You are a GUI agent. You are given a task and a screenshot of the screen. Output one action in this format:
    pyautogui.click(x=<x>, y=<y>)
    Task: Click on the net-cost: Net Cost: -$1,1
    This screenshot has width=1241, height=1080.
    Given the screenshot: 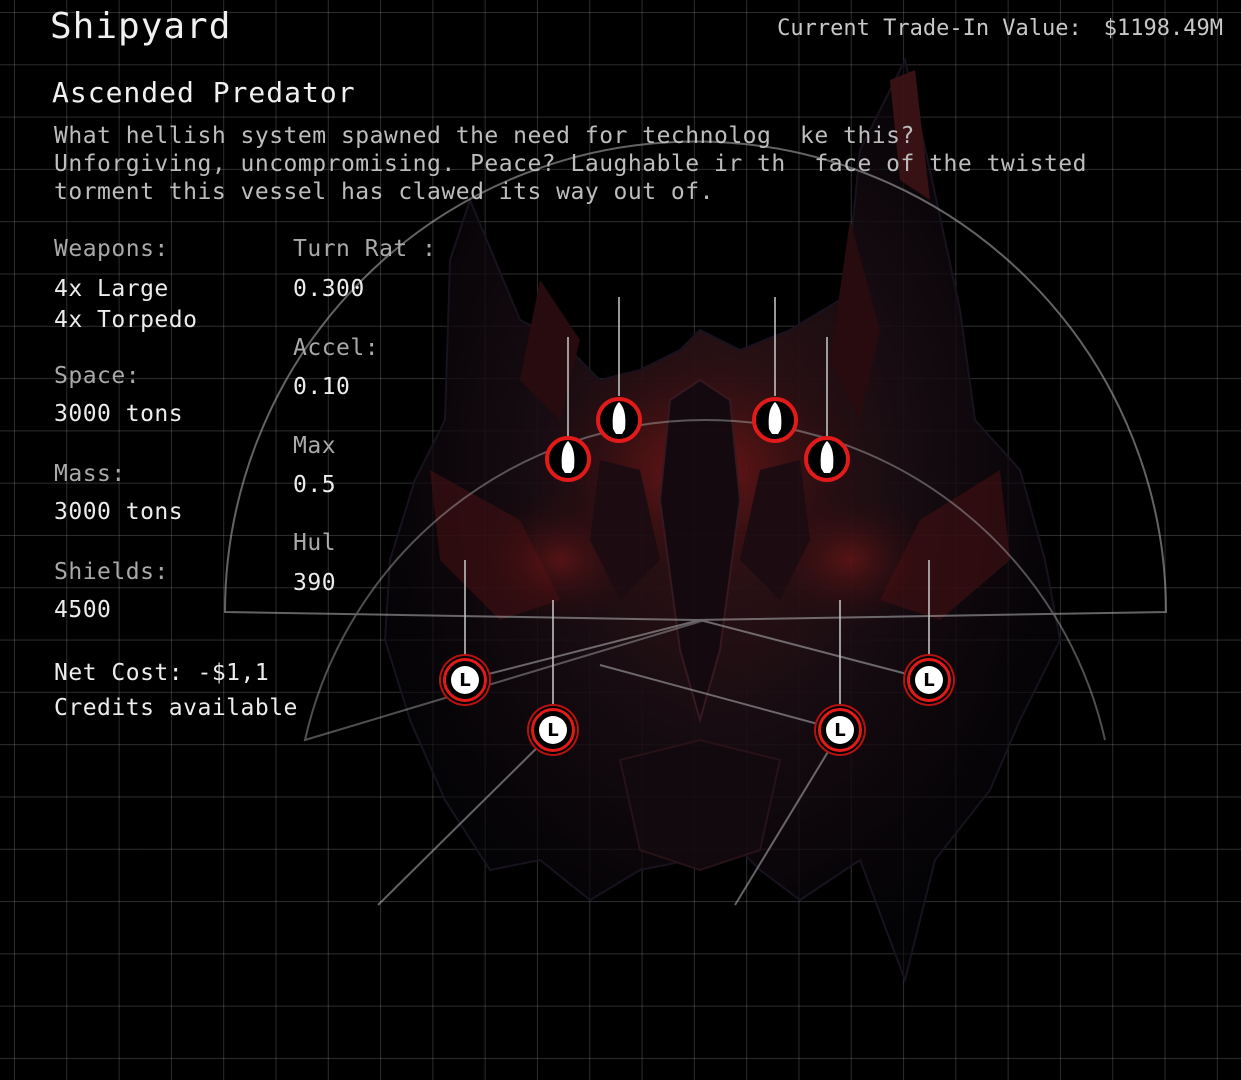 What is the action you would take?
    pyautogui.click(x=162, y=673)
    